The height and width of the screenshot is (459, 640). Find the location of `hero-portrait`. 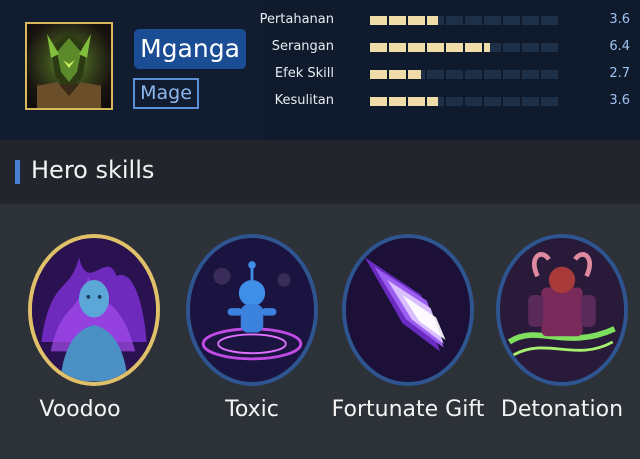

hero-portrait is located at coordinates (69, 66).